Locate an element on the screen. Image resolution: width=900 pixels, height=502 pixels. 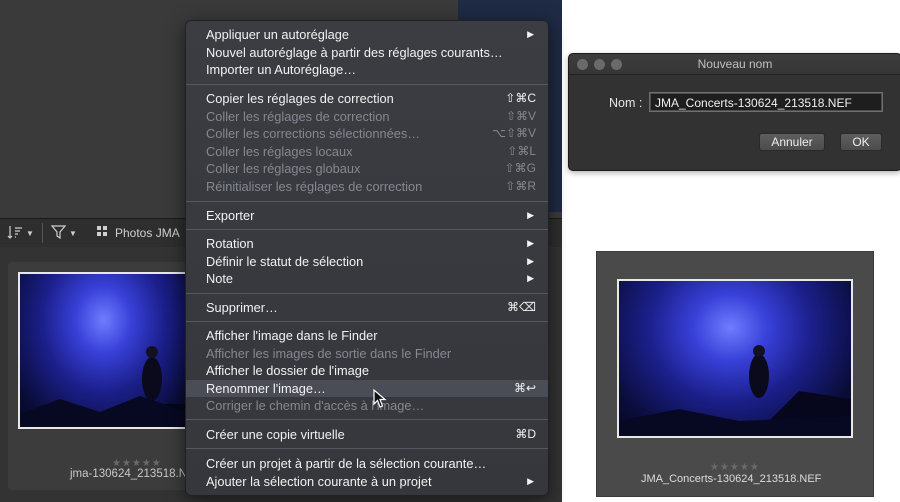
menu-item-show-folder: Afficher le dossier de l'image is located at coordinates (367, 371).